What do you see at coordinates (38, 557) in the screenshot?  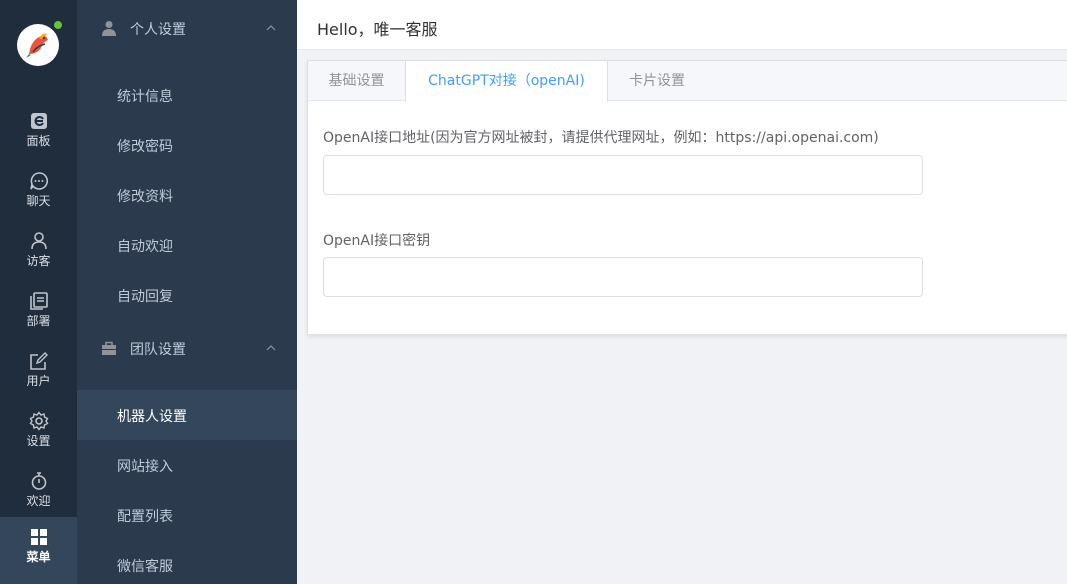 I see `rail-label: 菜单` at bounding box center [38, 557].